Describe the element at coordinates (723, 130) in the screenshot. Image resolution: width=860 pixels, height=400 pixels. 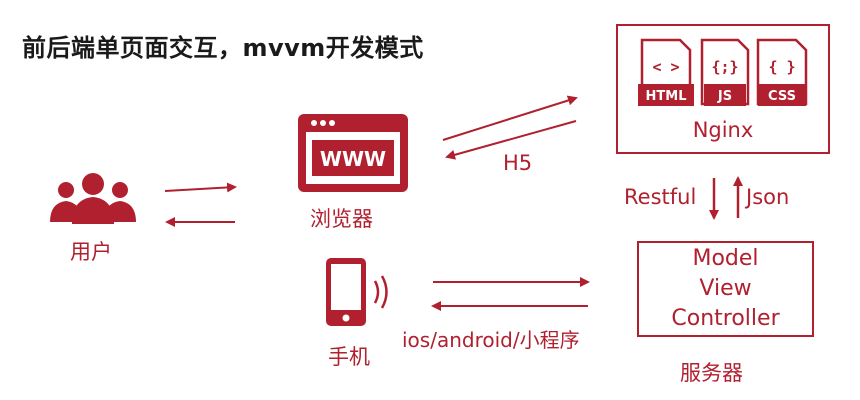
I see `nginx-label: Nginx` at that location.